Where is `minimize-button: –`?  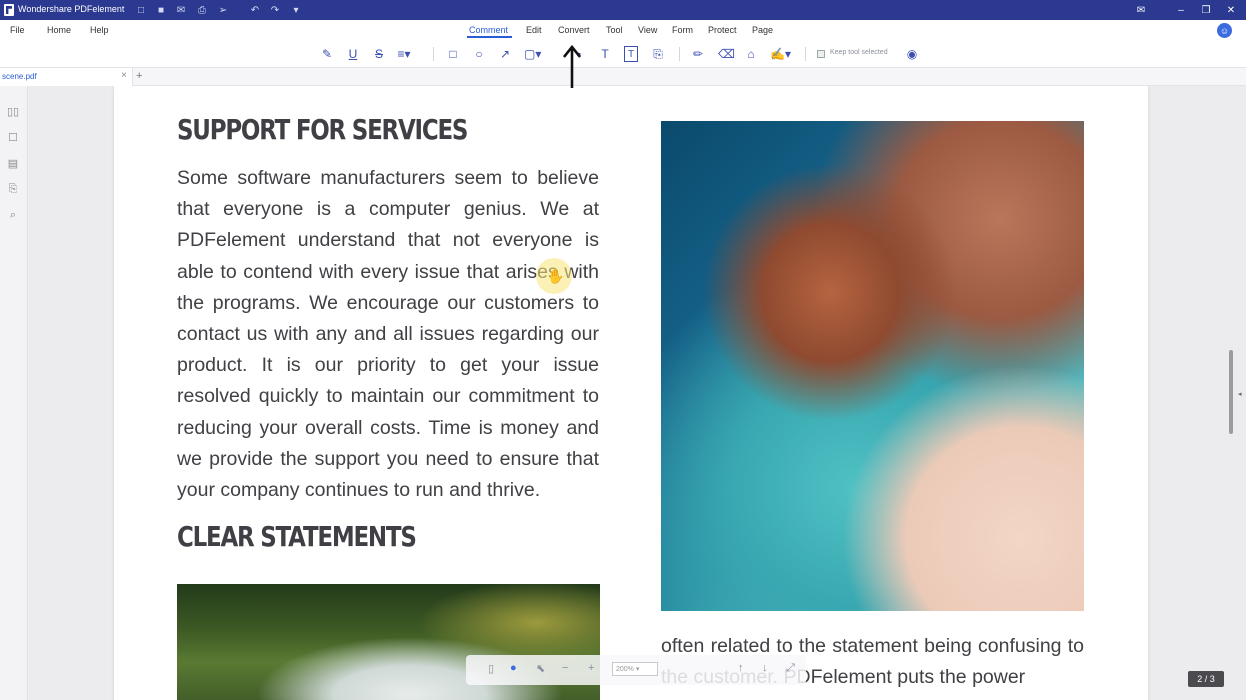 minimize-button: – is located at coordinates (1181, 10).